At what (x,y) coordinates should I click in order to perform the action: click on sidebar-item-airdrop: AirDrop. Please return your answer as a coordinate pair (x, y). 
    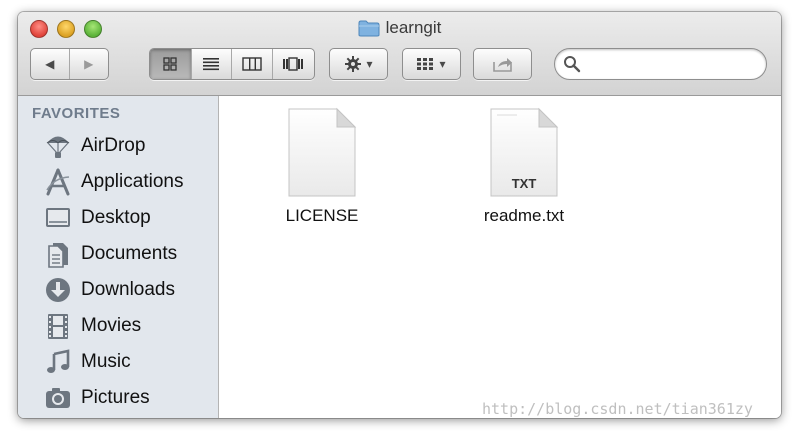
    Looking at the image, I should click on (118, 146).